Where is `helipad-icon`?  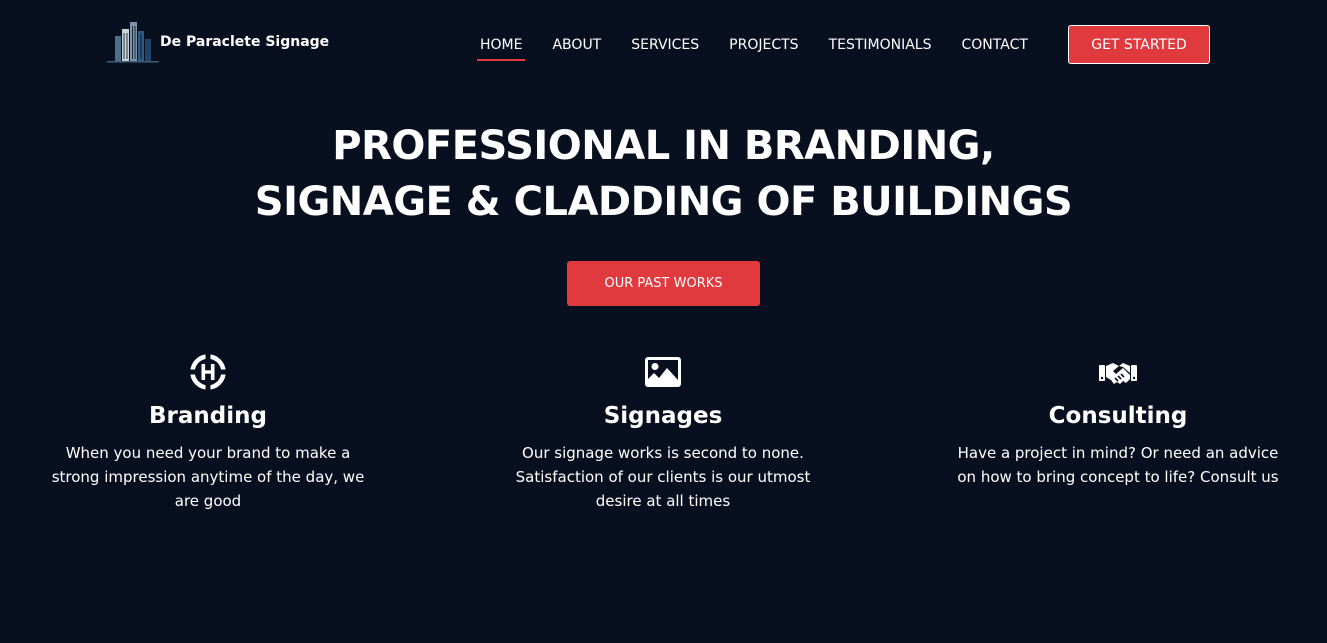
helipad-icon is located at coordinates (208, 372).